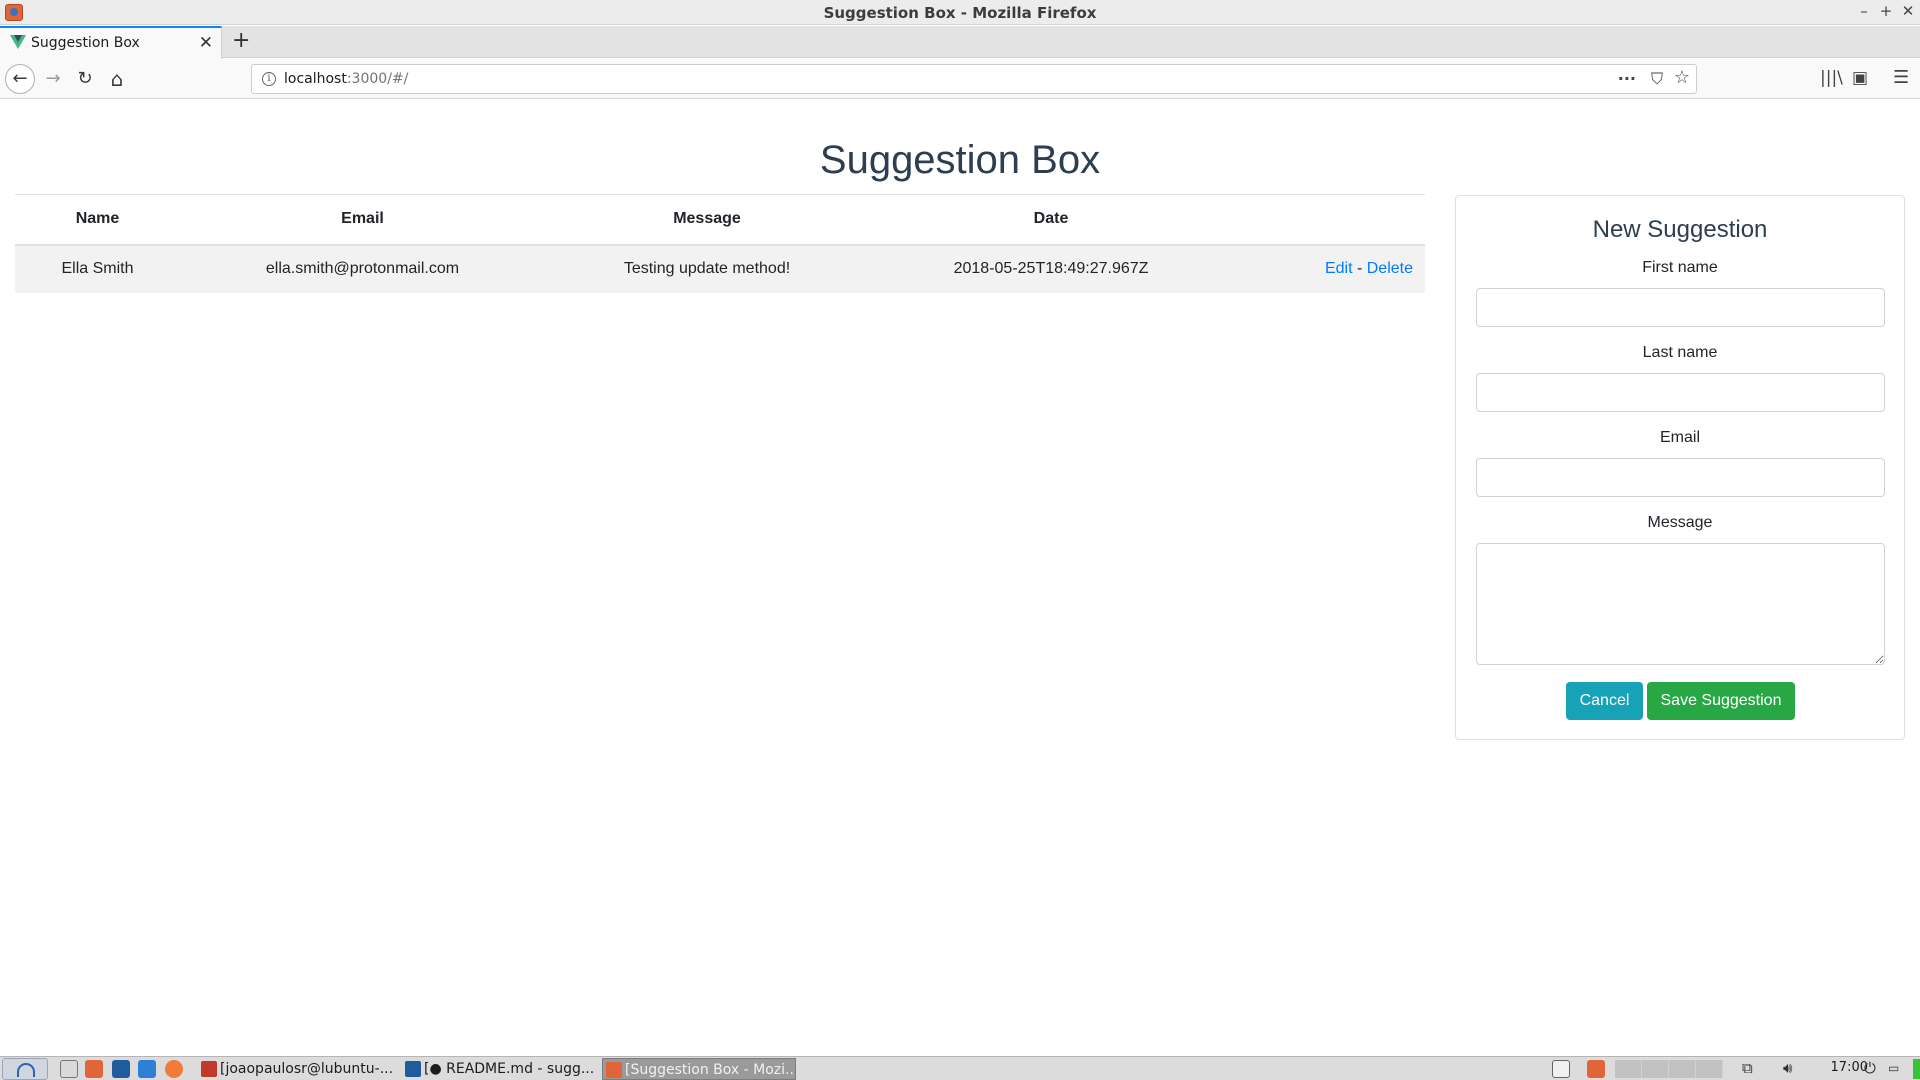 This screenshot has height=1080, width=1920. What do you see at coordinates (1627, 78) in the screenshot?
I see `page-actions-icon: ···` at bounding box center [1627, 78].